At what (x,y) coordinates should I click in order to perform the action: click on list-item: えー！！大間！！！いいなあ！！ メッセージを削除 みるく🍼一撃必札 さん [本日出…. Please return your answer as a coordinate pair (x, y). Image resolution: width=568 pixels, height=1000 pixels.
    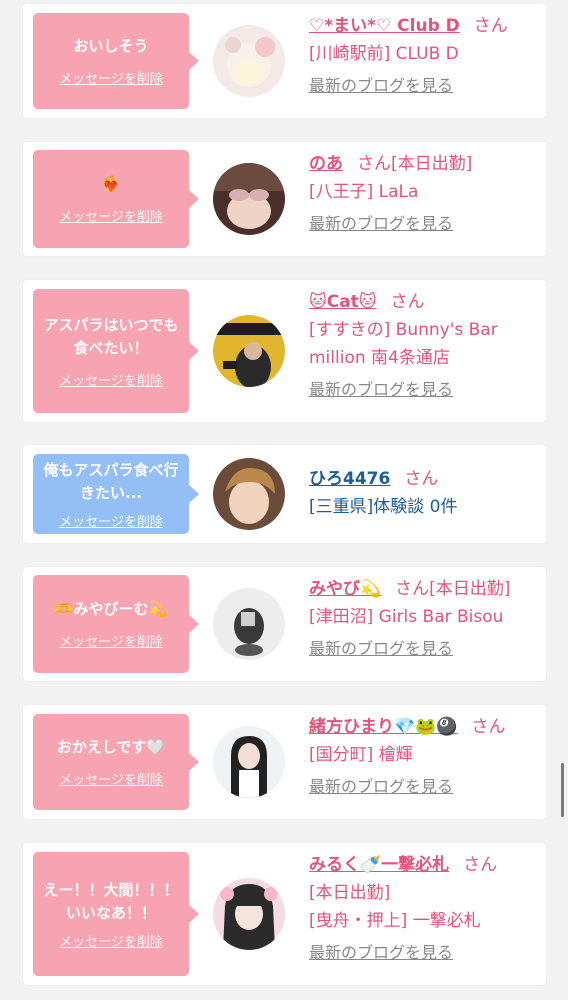
    Looking at the image, I should click on (284, 914).